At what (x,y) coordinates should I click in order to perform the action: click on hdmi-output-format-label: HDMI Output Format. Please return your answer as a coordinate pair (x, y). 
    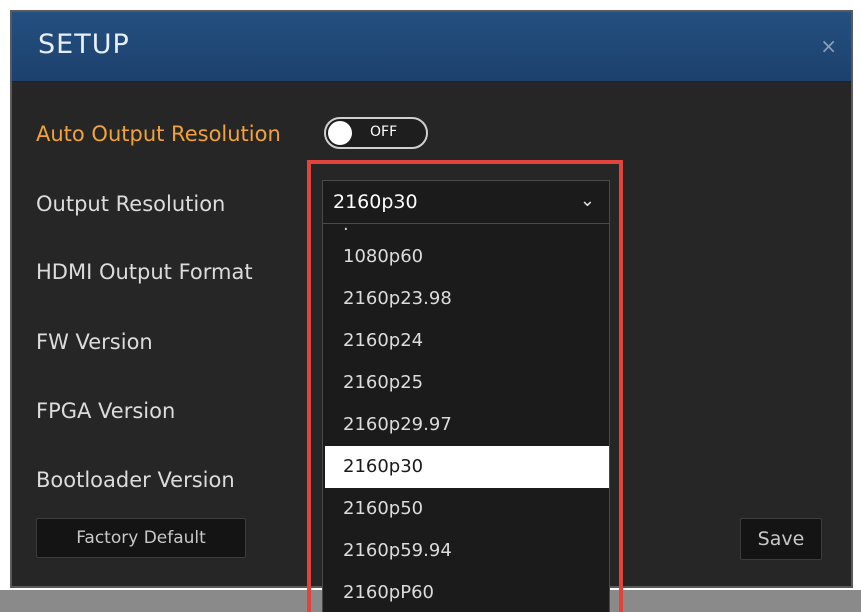
    Looking at the image, I should click on (144, 272).